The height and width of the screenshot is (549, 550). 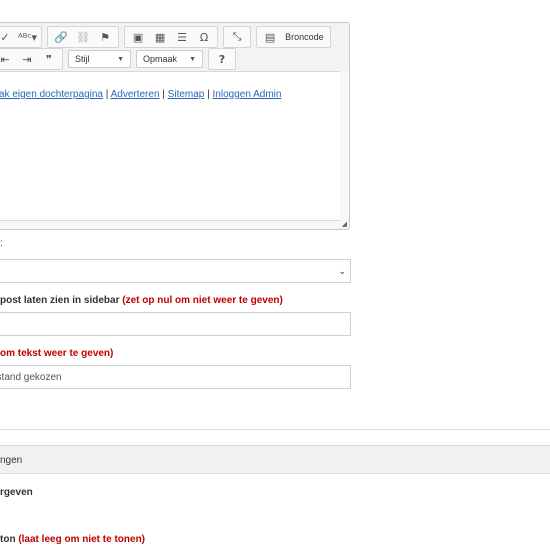 I want to click on link-icon: 🔗, so click(x=61, y=37).